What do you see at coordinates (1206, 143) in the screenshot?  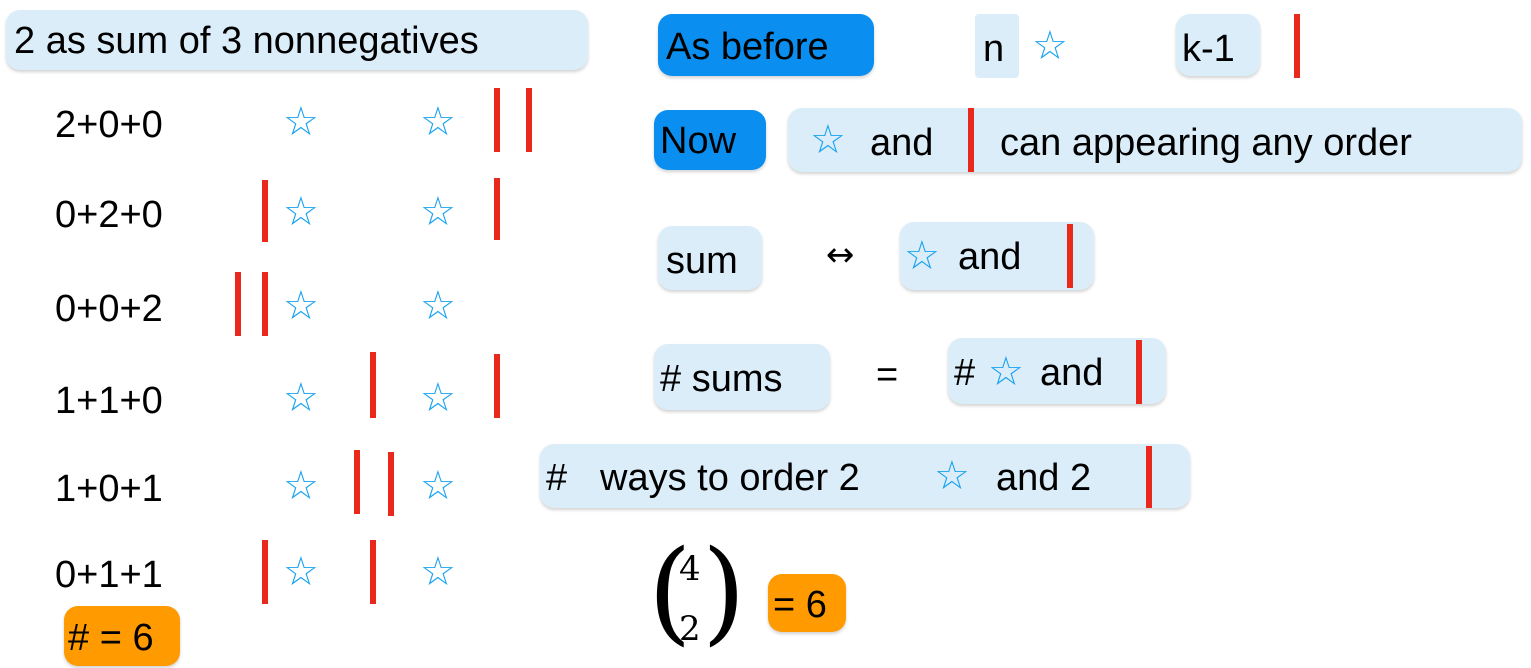 I see `now-rest-text: can appearing any order` at bounding box center [1206, 143].